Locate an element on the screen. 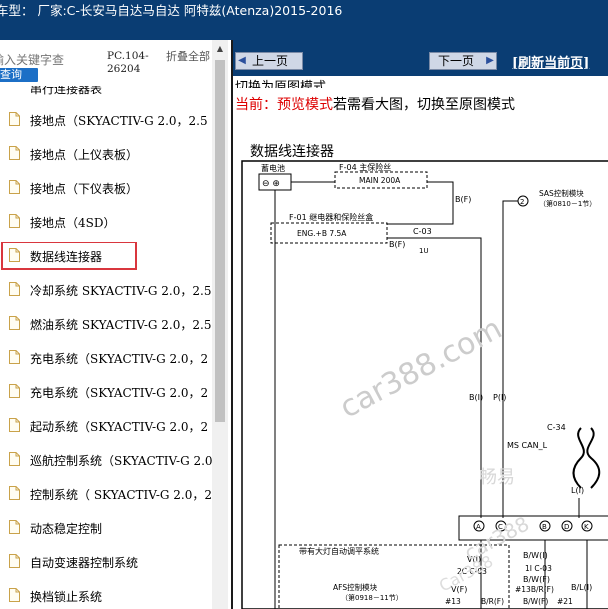  u1-label: 1U is located at coordinates (424, 251).